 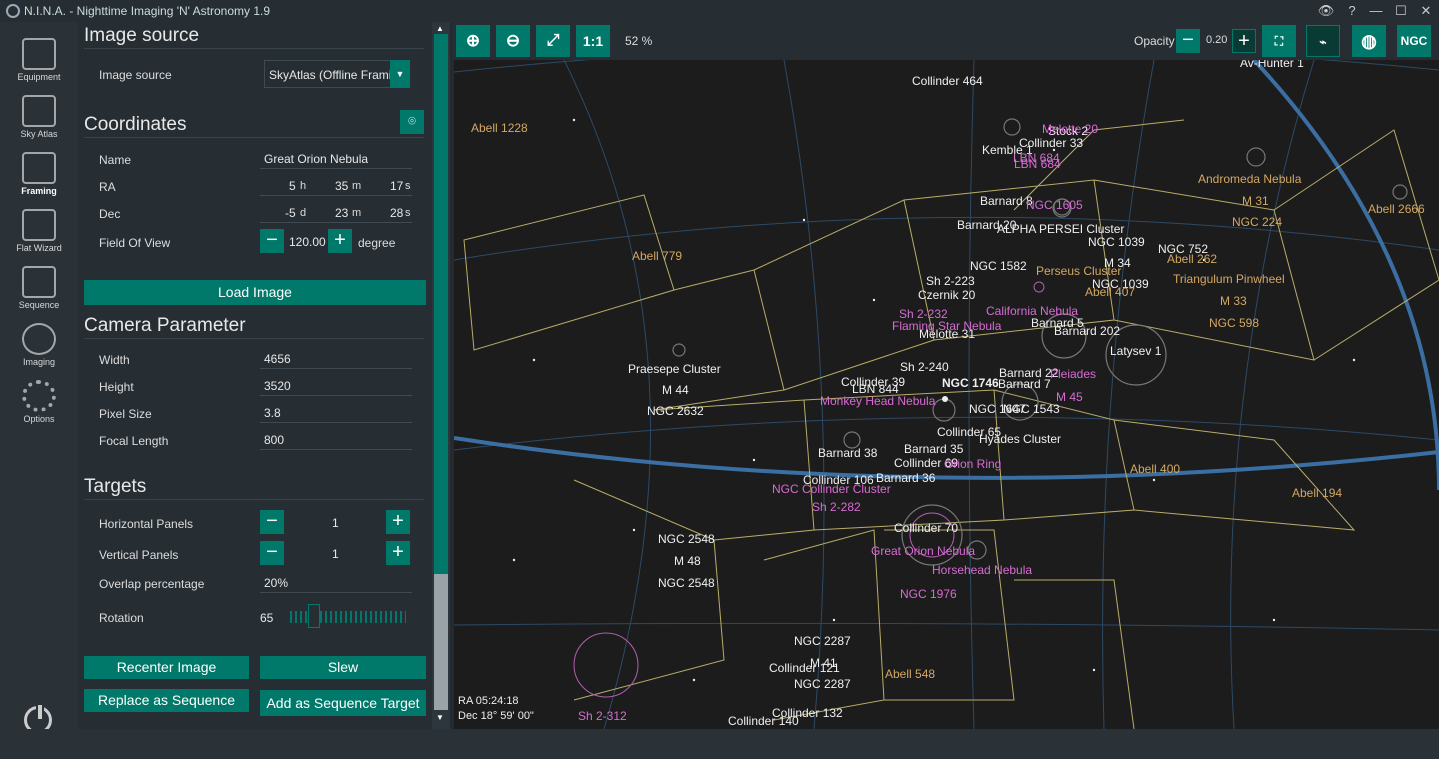 What do you see at coordinates (39, 64) in the screenshot?
I see `sidebar-item-equipment: Equipment` at bounding box center [39, 64].